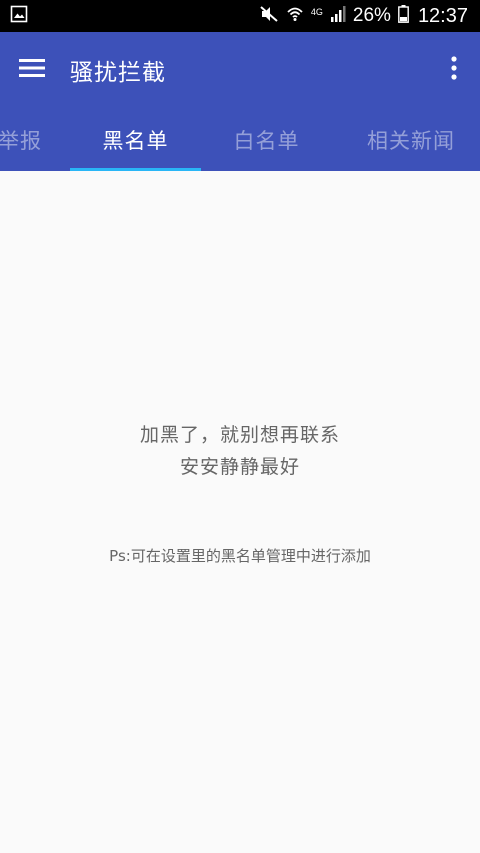 This screenshot has width=480, height=853. I want to click on signal-icon, so click(338, 16).